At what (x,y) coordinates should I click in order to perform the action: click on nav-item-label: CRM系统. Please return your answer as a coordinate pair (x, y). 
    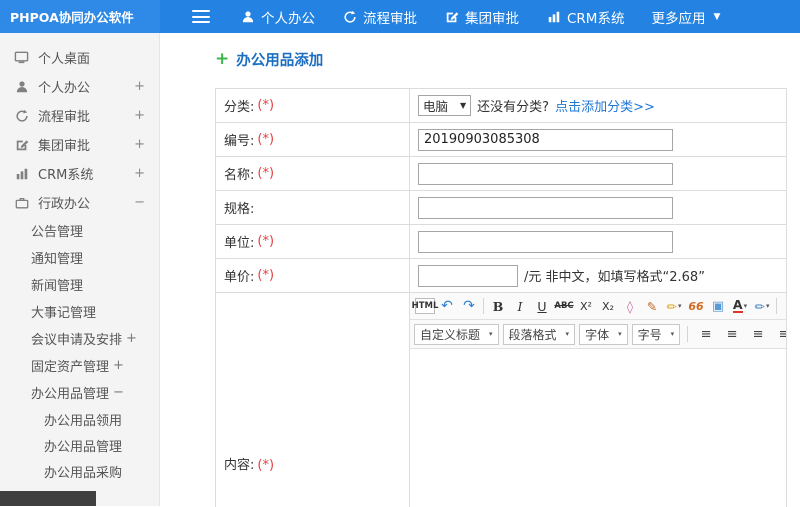
    Looking at the image, I should click on (596, 18).